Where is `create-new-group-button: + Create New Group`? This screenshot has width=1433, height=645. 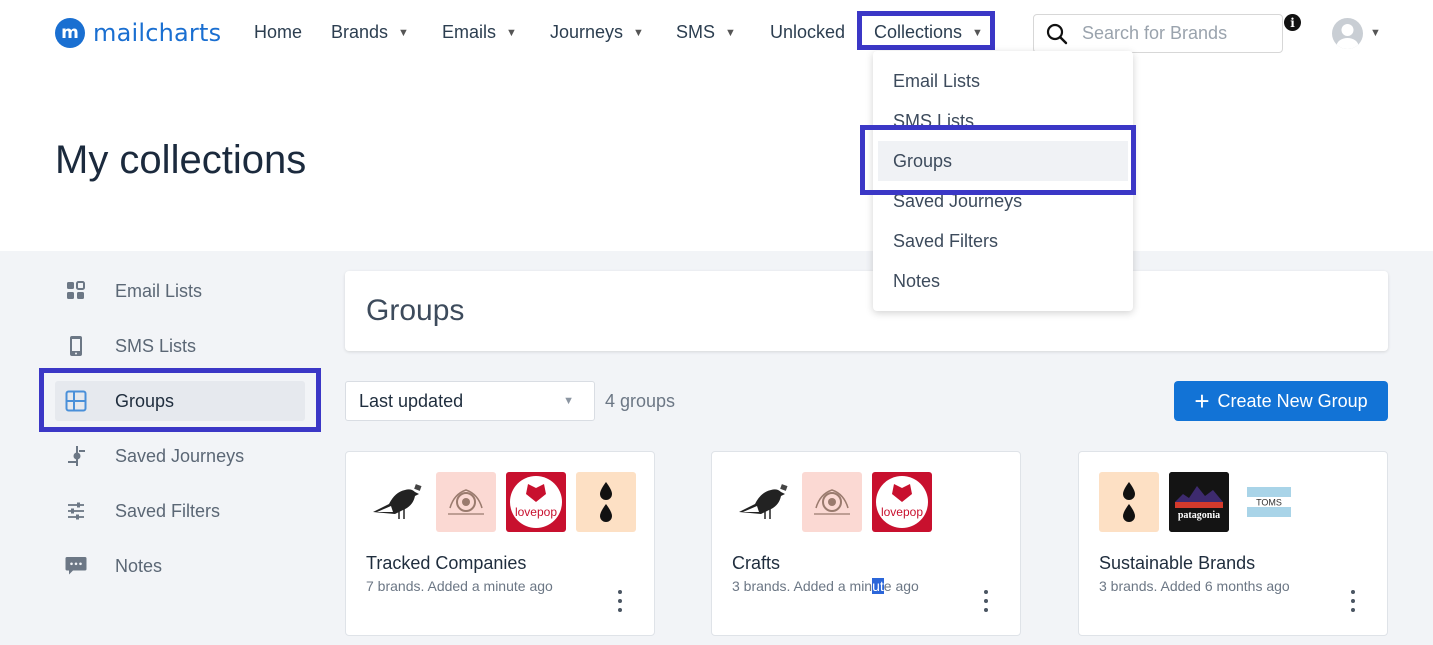
create-new-group-button: + Create New Group is located at coordinates (1281, 401).